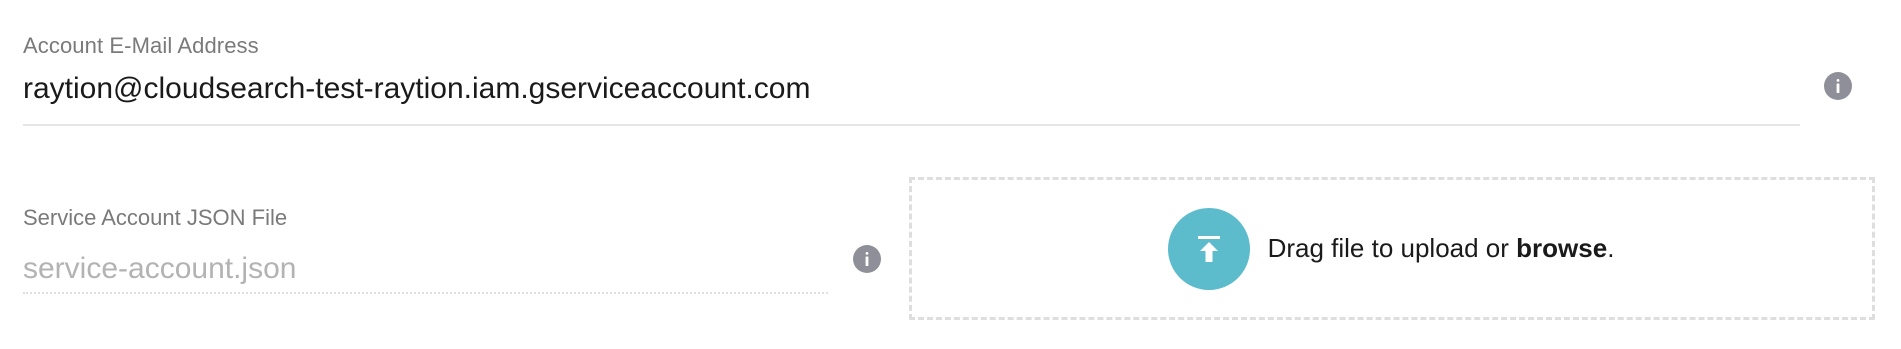  I want to click on service-account-file-label: Service Account JSON File, so click(155, 217).